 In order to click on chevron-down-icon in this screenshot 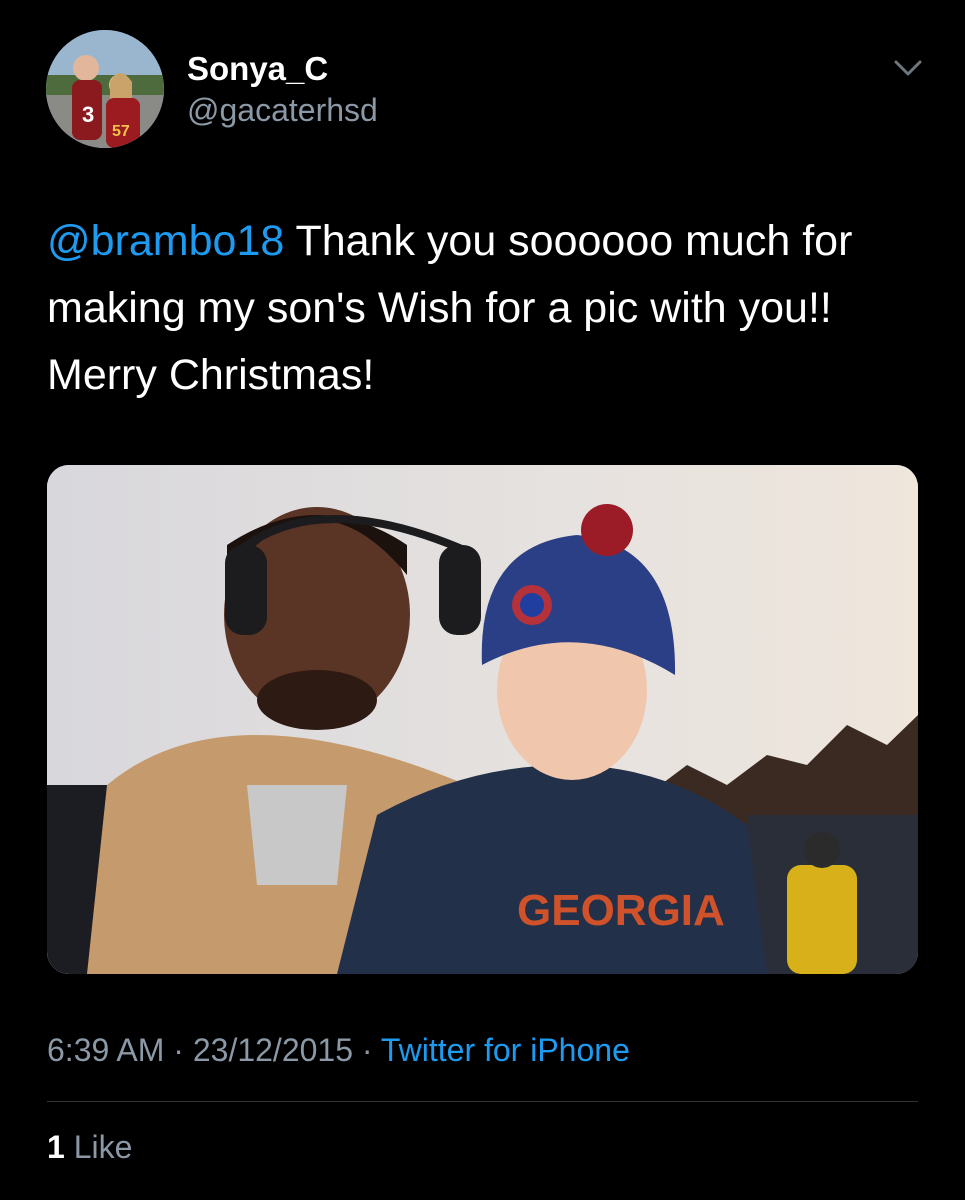, I will do `click(908, 69)`.